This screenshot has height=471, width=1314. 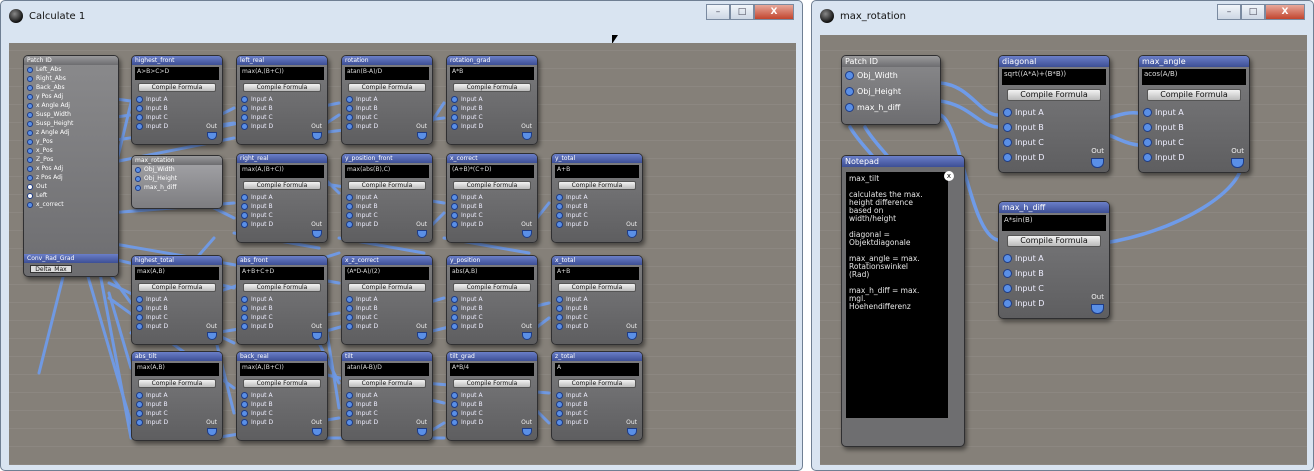 What do you see at coordinates (949, 176) in the screenshot?
I see `notepad-close-icon: x` at bounding box center [949, 176].